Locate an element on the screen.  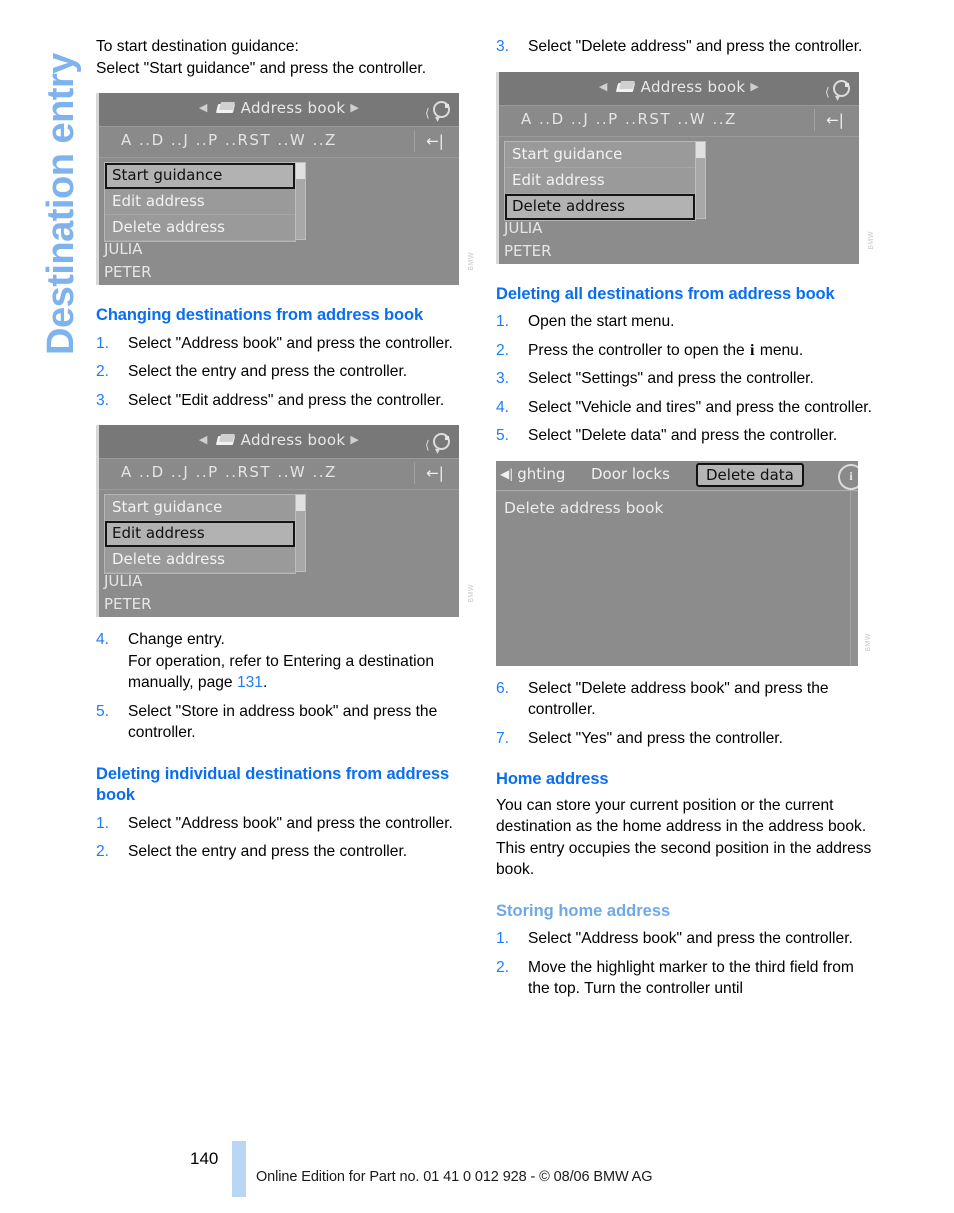
figure3-titlebar: ◀ Address book ▶ ⟨ ▾ is located at coordinates (679, 88).